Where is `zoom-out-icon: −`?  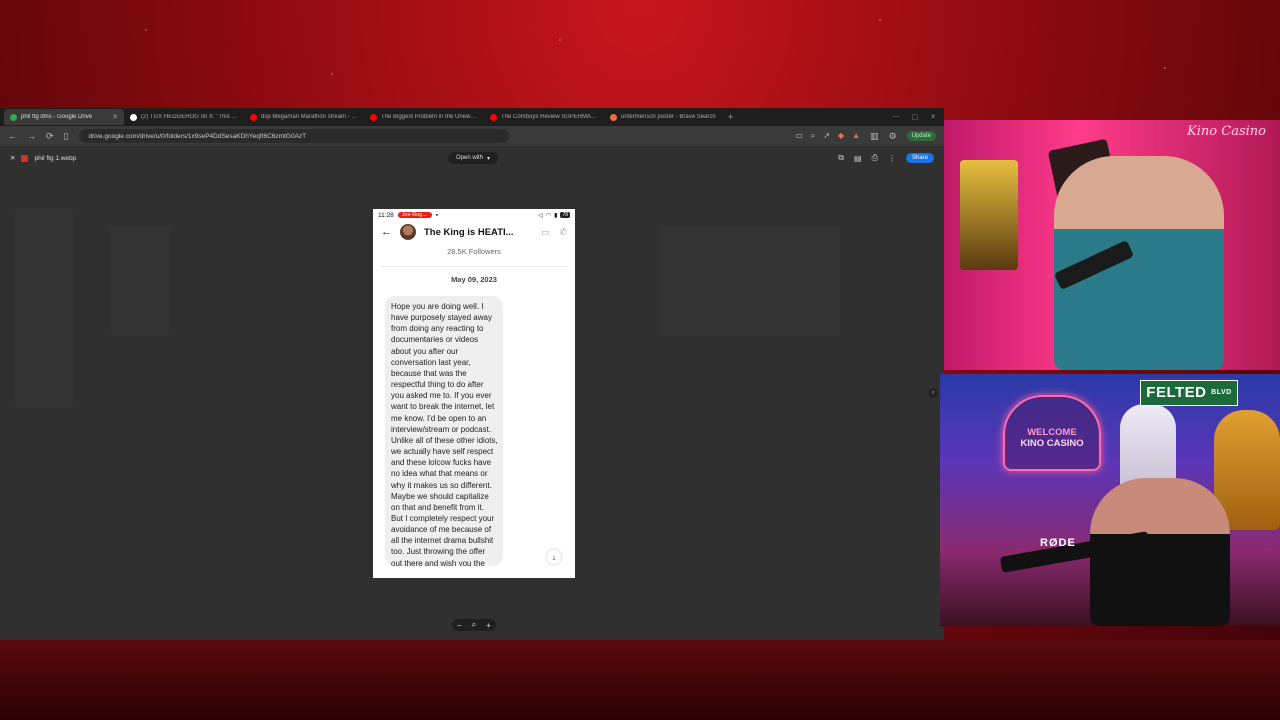 zoom-out-icon: − is located at coordinates (459, 625).